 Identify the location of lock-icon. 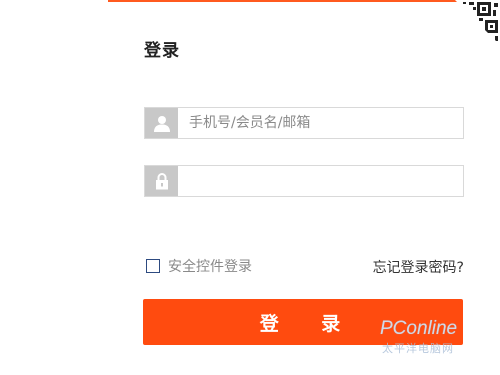
(161, 181).